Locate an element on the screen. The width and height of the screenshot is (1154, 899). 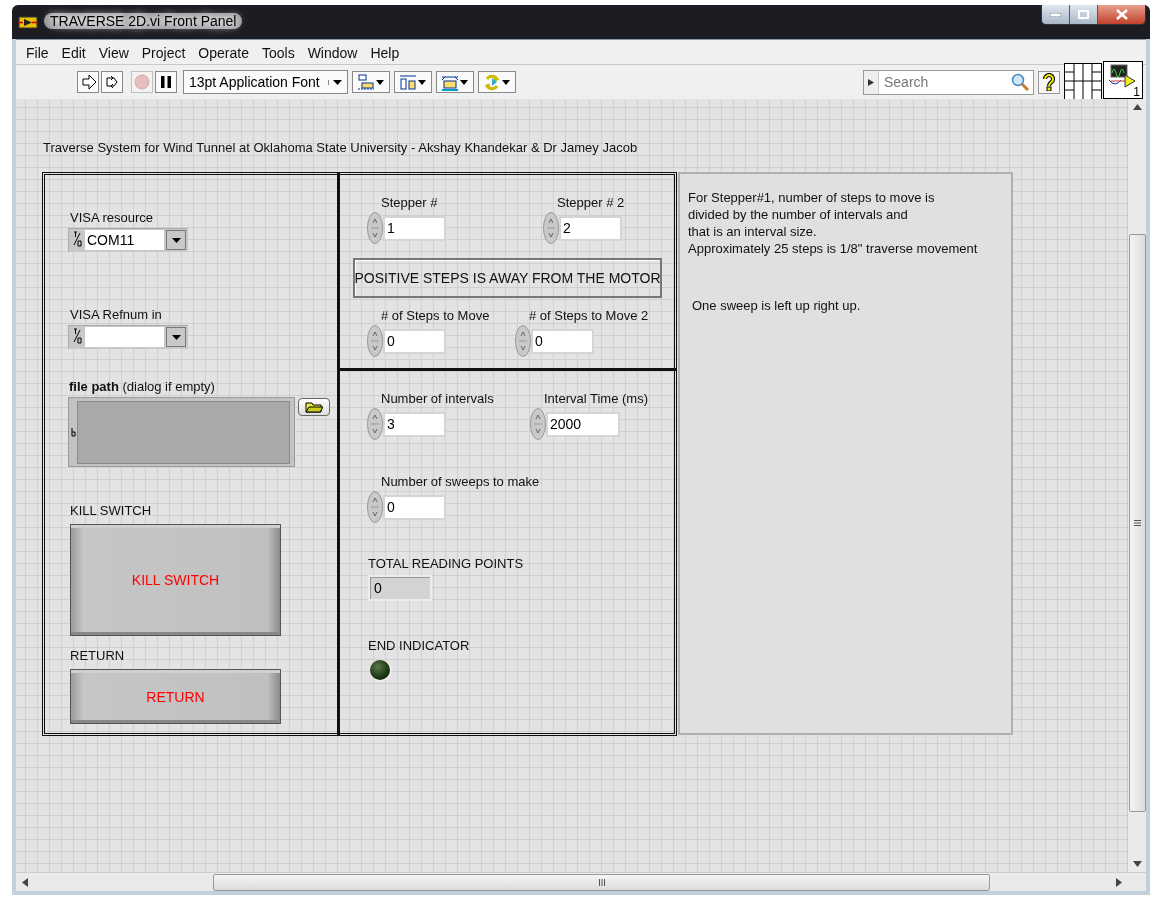
browse-button is located at coordinates (314, 407).